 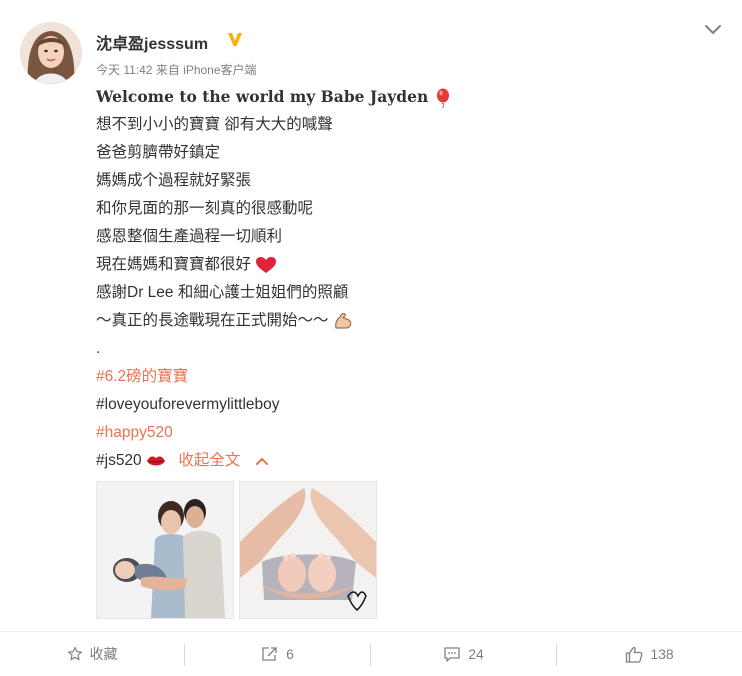 What do you see at coordinates (406, 461) in the screenshot?
I see `hashtag-4-row: #js520 收起全文` at bounding box center [406, 461].